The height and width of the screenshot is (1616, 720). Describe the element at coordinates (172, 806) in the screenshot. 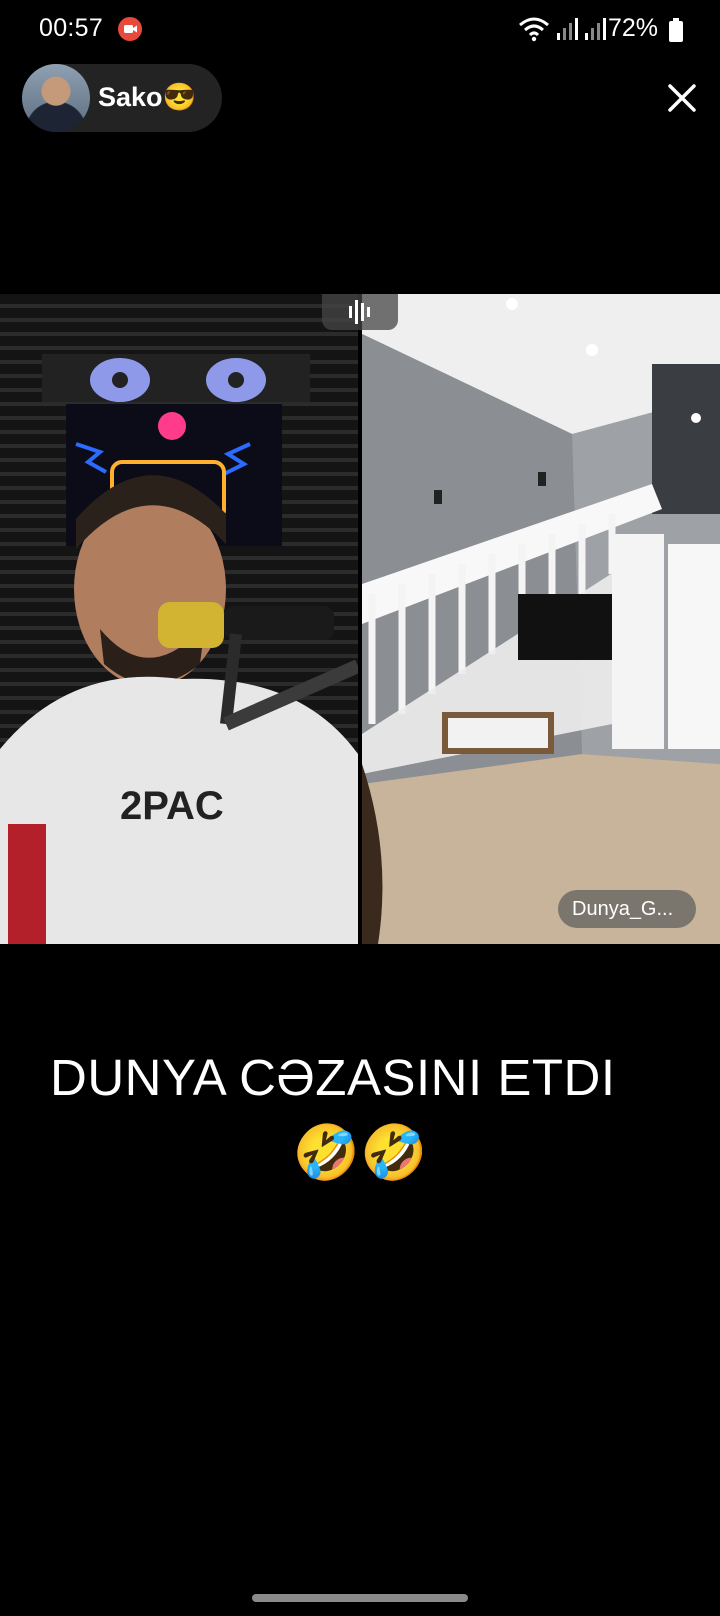

I see `svg-text: 2PAC` at that location.